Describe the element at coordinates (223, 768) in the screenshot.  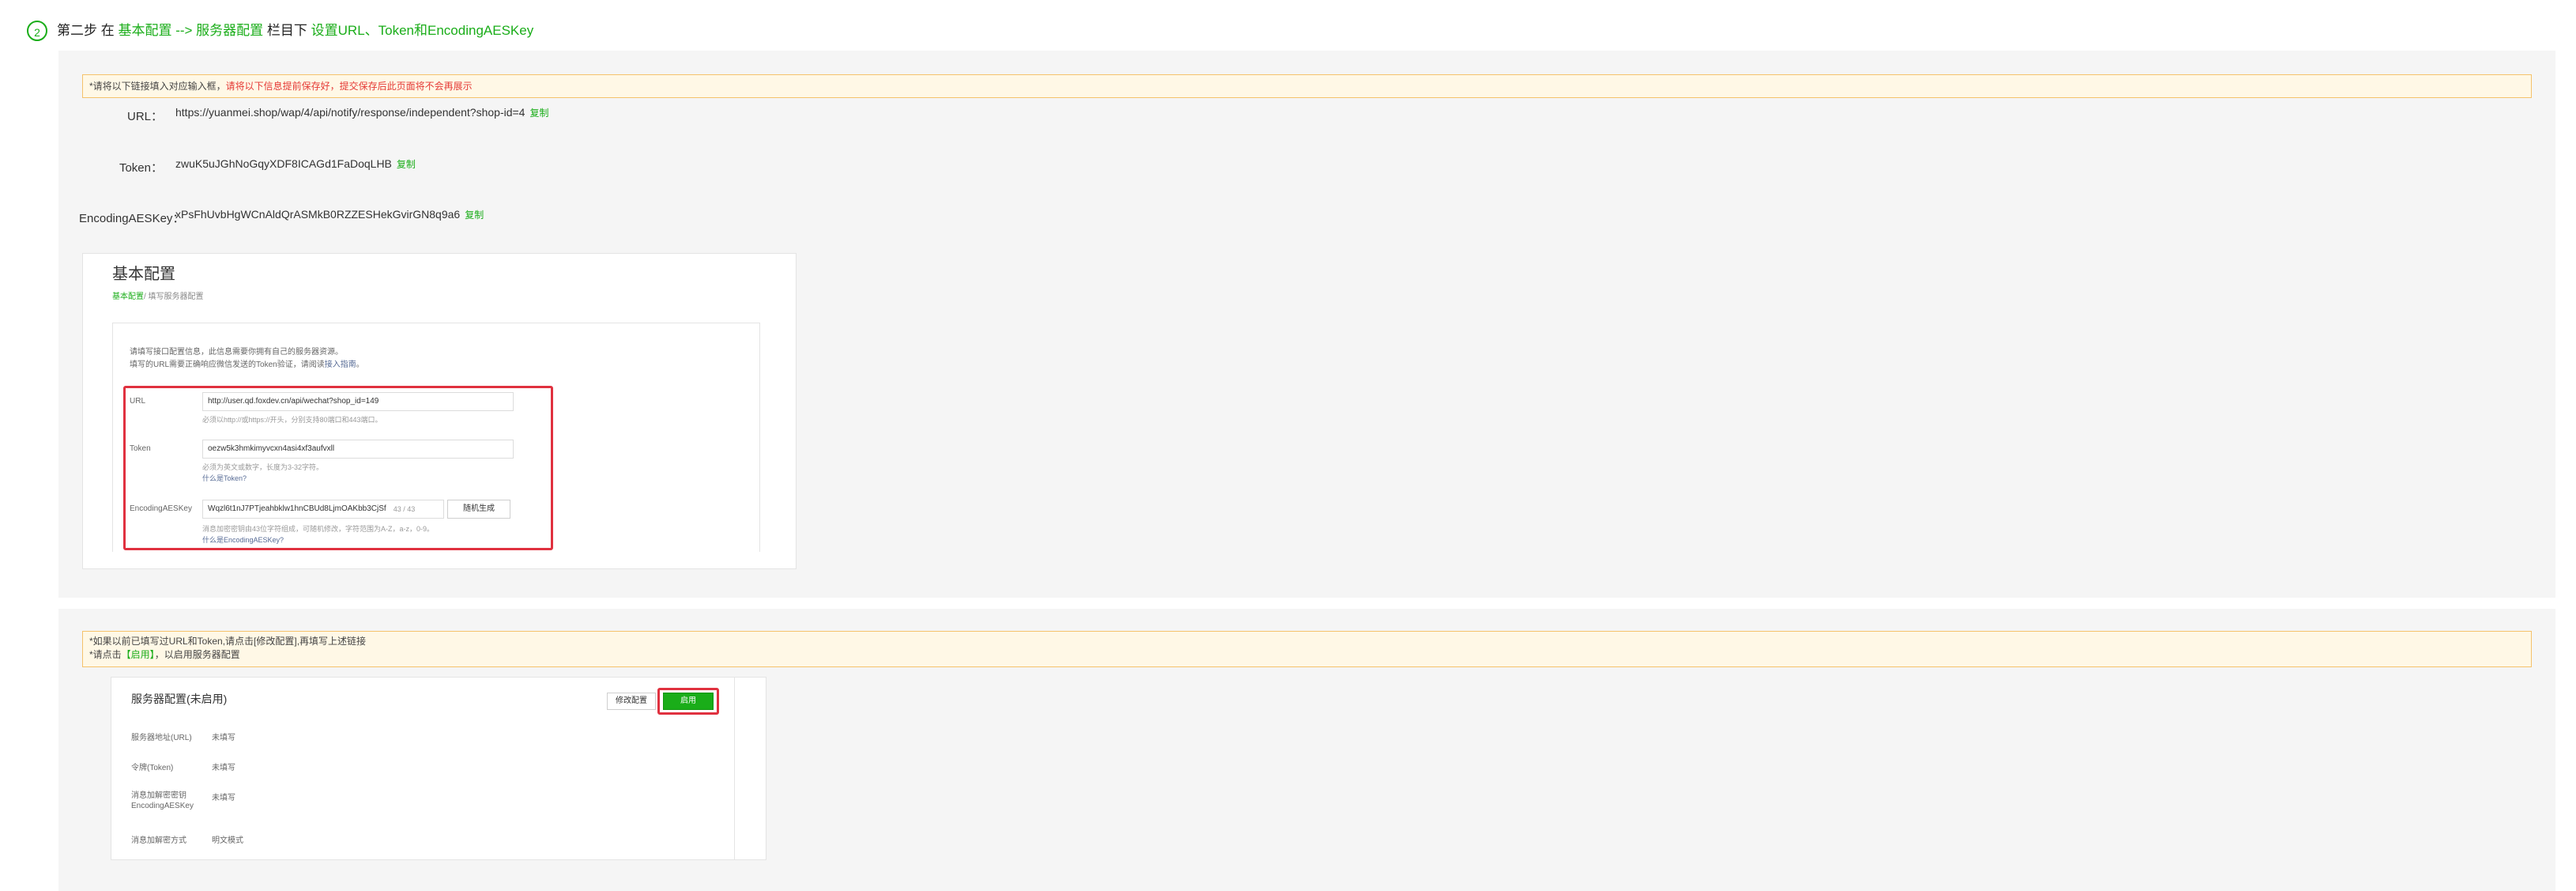
I see `server-row-token-value: 未填写` at that location.